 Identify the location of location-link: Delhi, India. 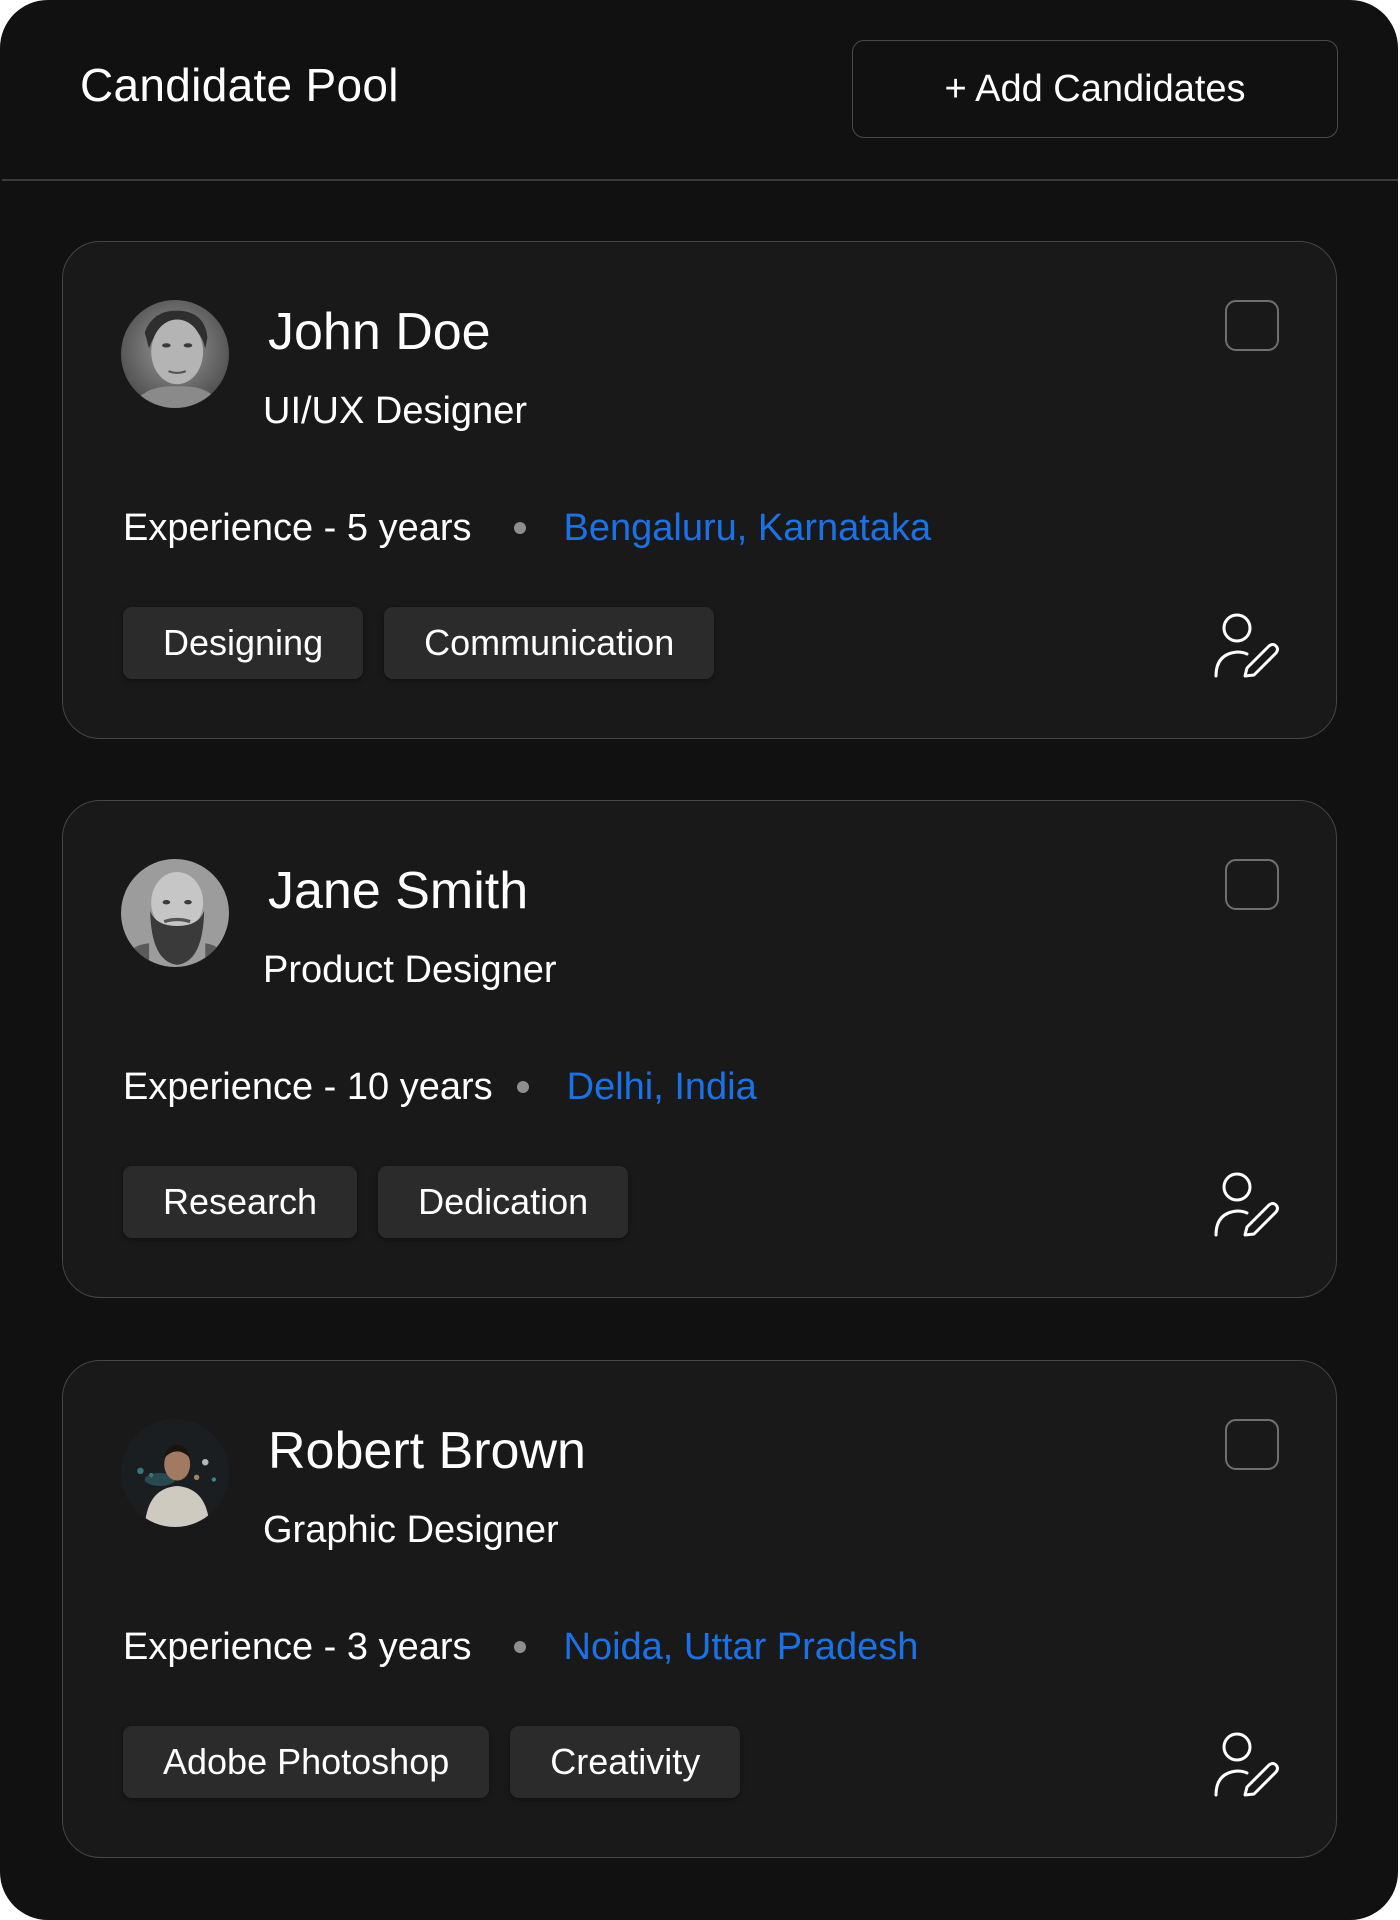
(662, 1087).